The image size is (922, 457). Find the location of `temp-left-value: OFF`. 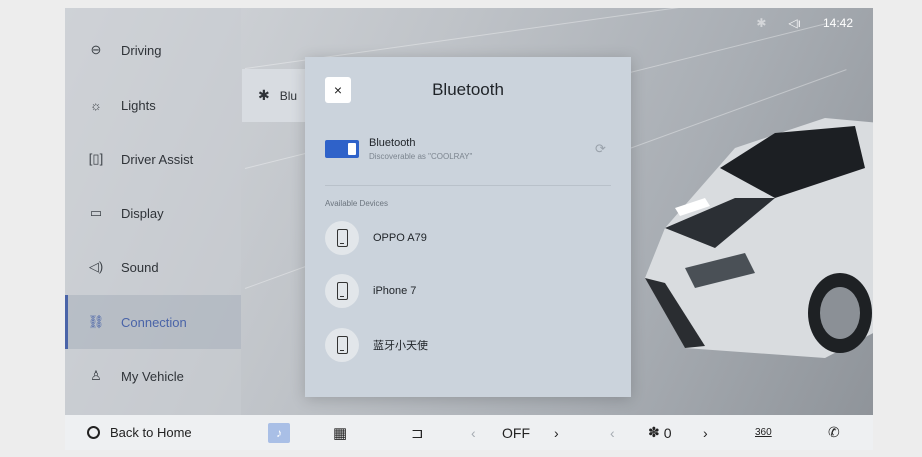

temp-left-value: OFF is located at coordinates (516, 432).